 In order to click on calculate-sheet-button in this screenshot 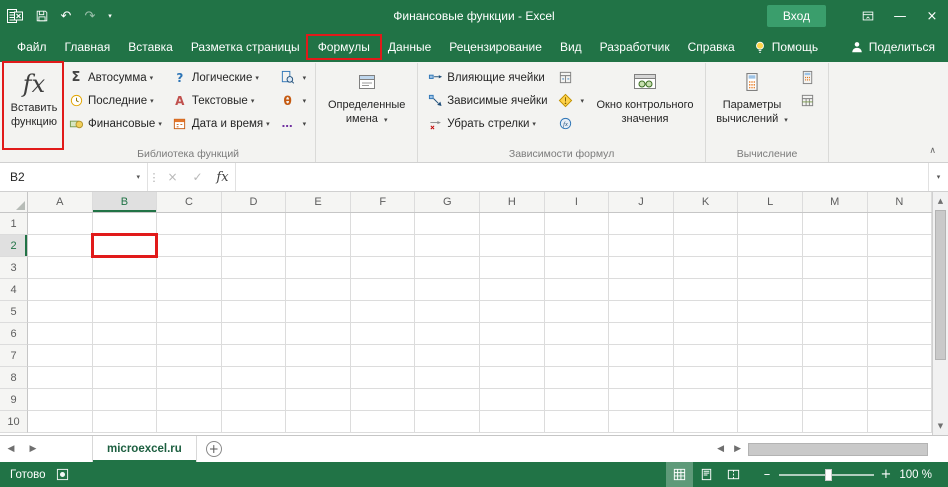, I will do `click(809, 100)`.